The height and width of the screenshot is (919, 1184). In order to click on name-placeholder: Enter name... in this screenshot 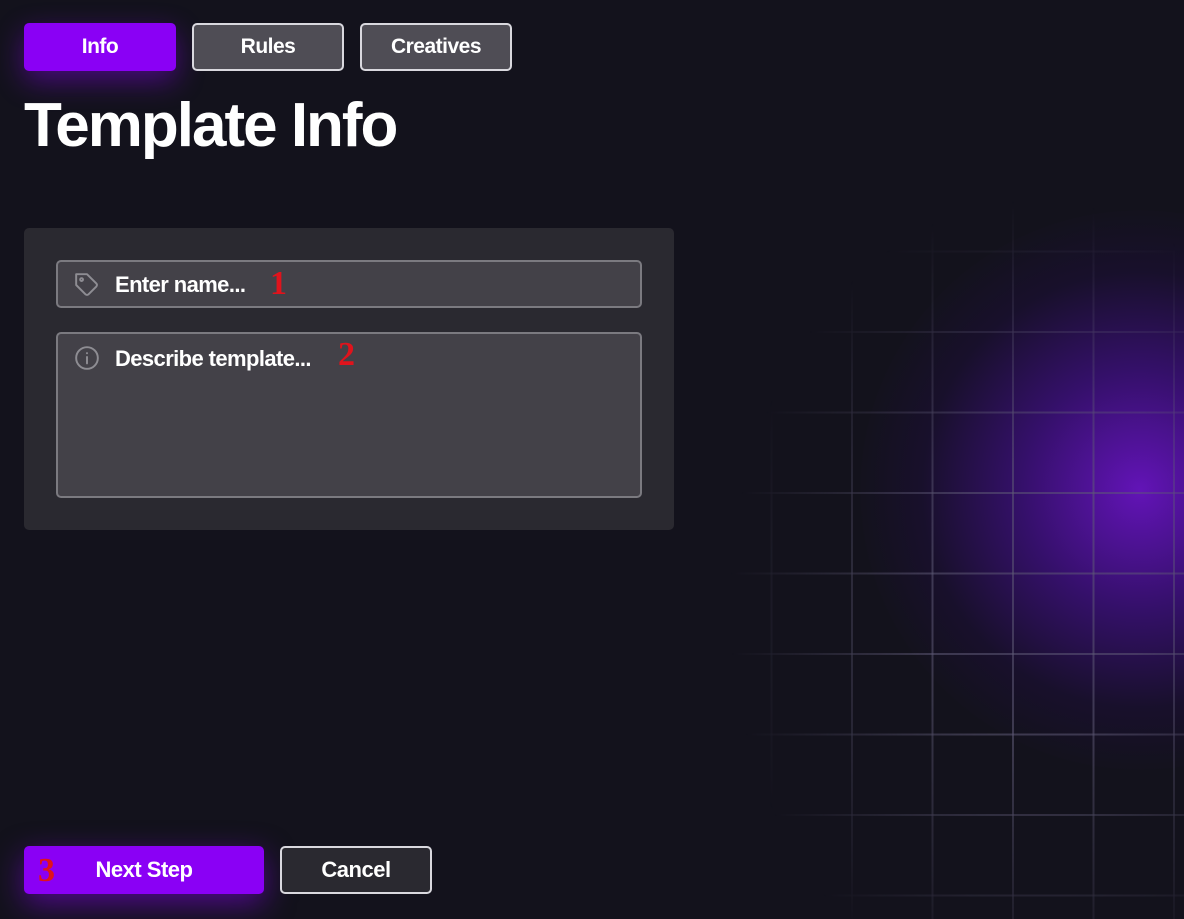, I will do `click(180, 284)`.